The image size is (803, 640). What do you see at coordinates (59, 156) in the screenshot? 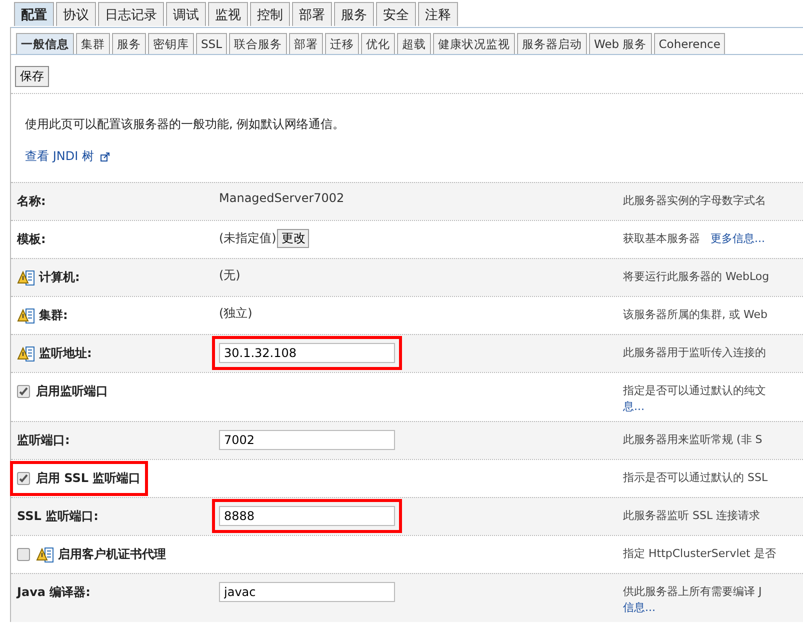
I see `jndi-tree-link: 查看 JNDI 树` at bounding box center [59, 156].